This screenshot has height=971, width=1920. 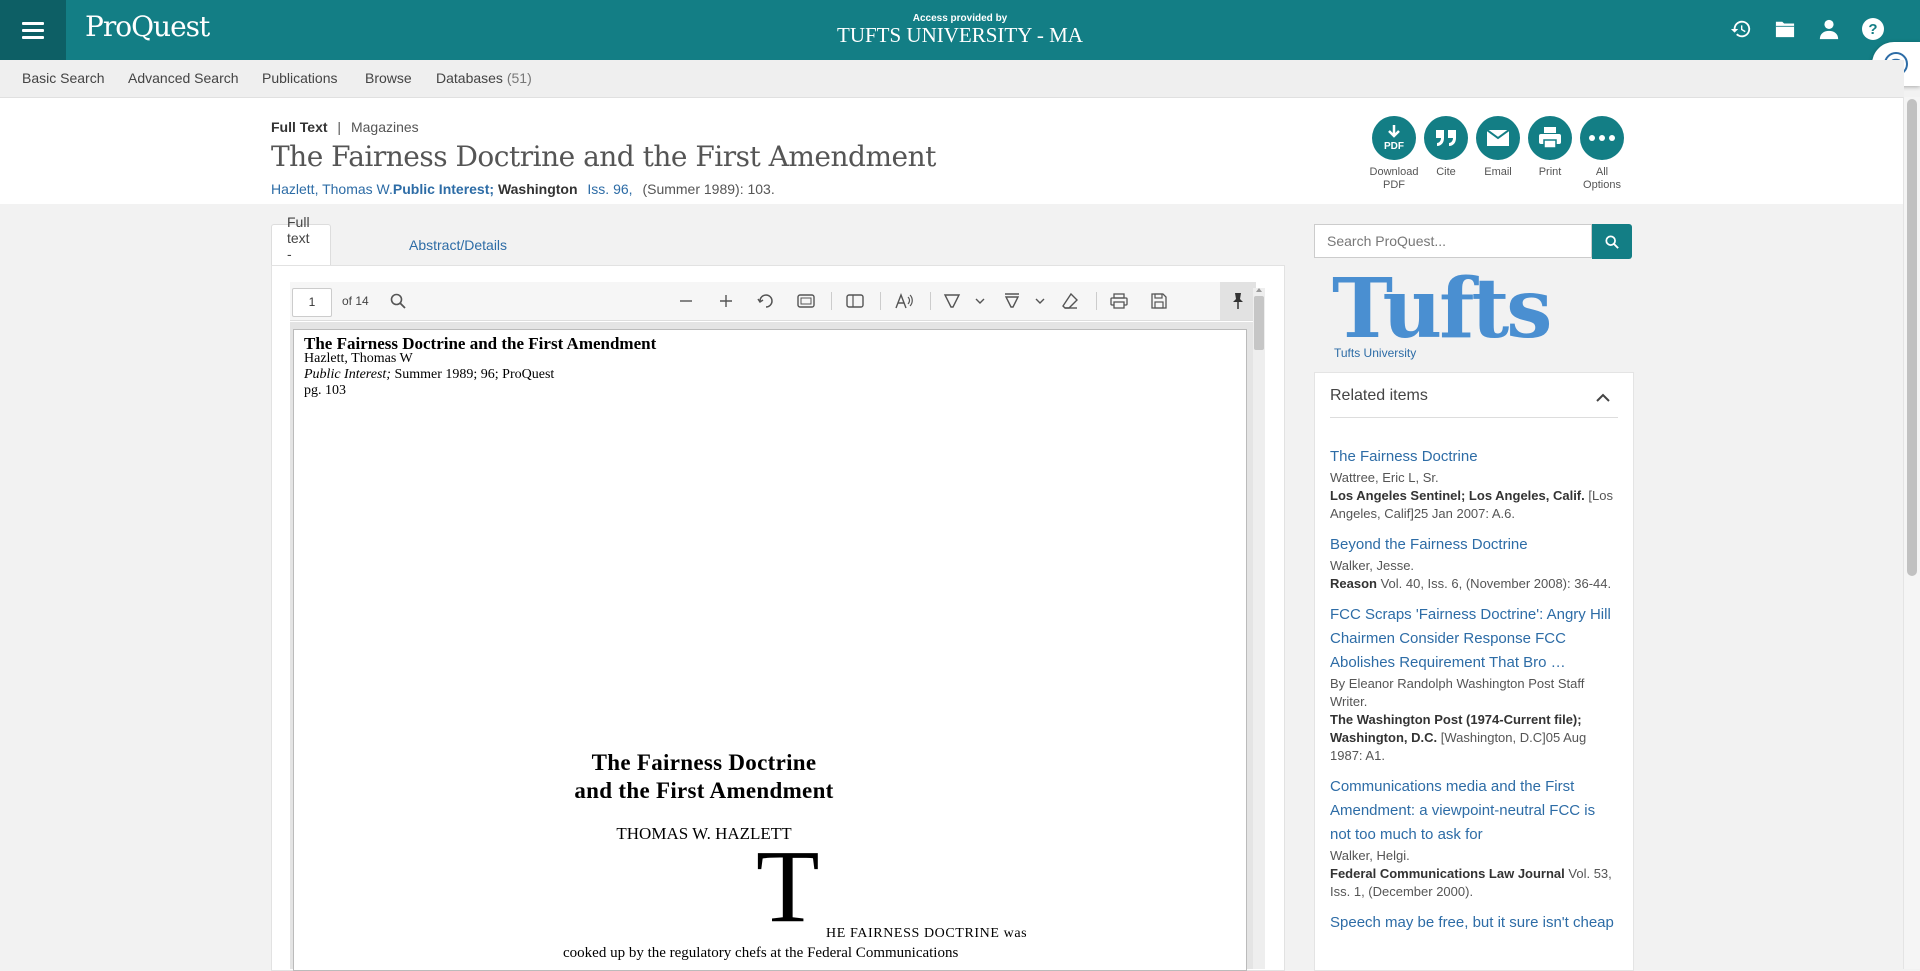 What do you see at coordinates (609, 189) in the screenshot?
I see `issue-link: Iss. 96,` at bounding box center [609, 189].